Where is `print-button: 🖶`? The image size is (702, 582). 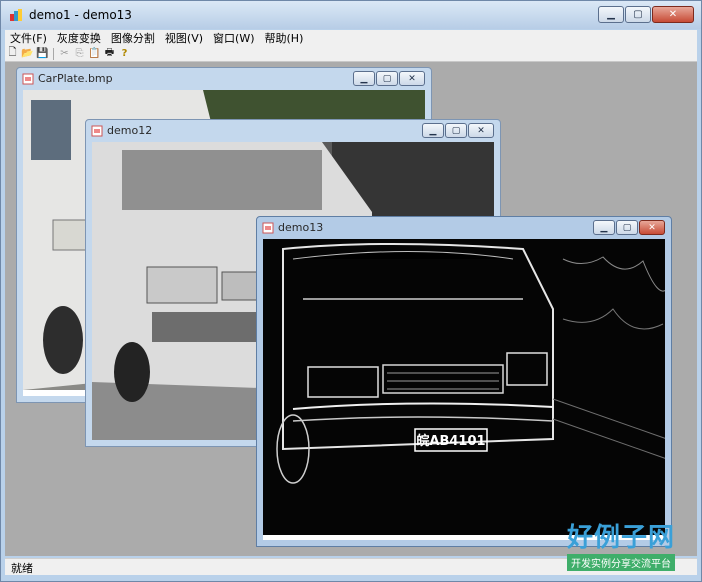 print-button: 🖶 is located at coordinates (109, 53).